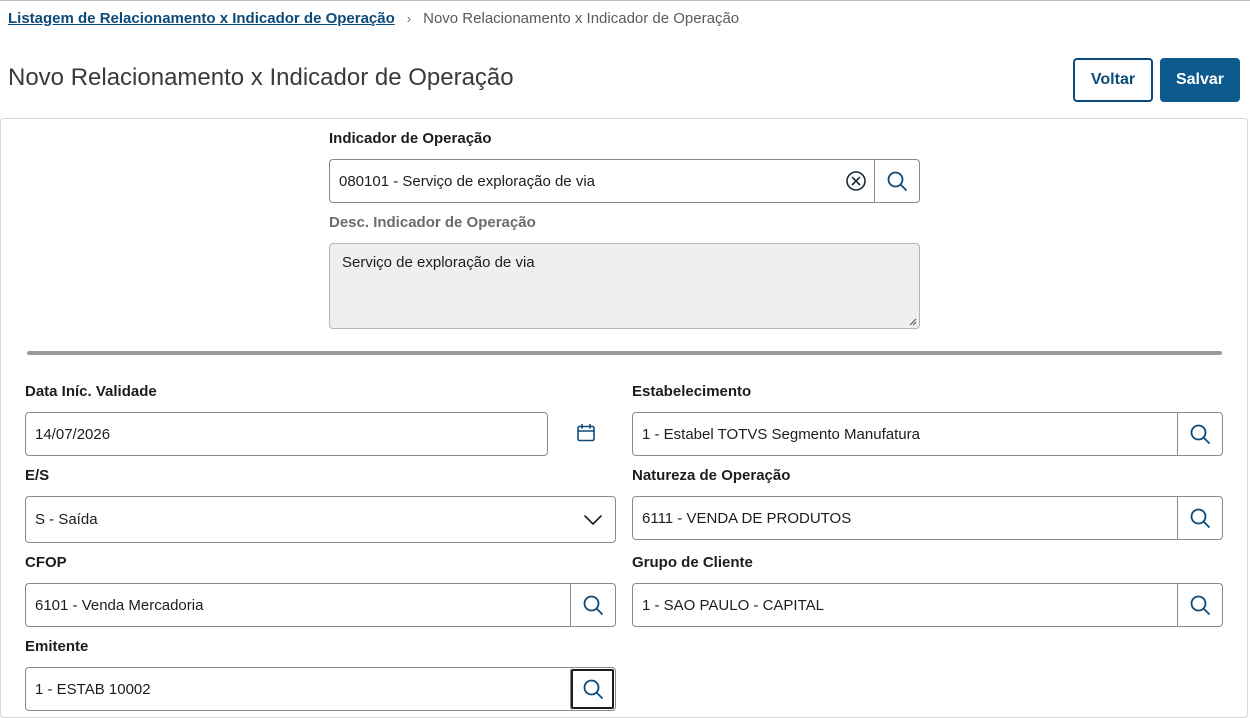 The width and height of the screenshot is (1250, 718). Describe the element at coordinates (46, 562) in the screenshot. I see `cfop-label: CFOP` at that location.